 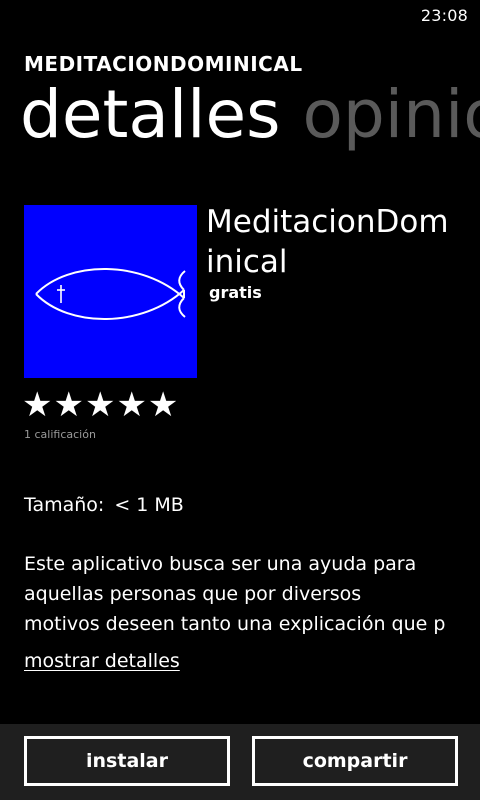 I want to click on app-title: MeditacionDominical, so click(x=327, y=242).